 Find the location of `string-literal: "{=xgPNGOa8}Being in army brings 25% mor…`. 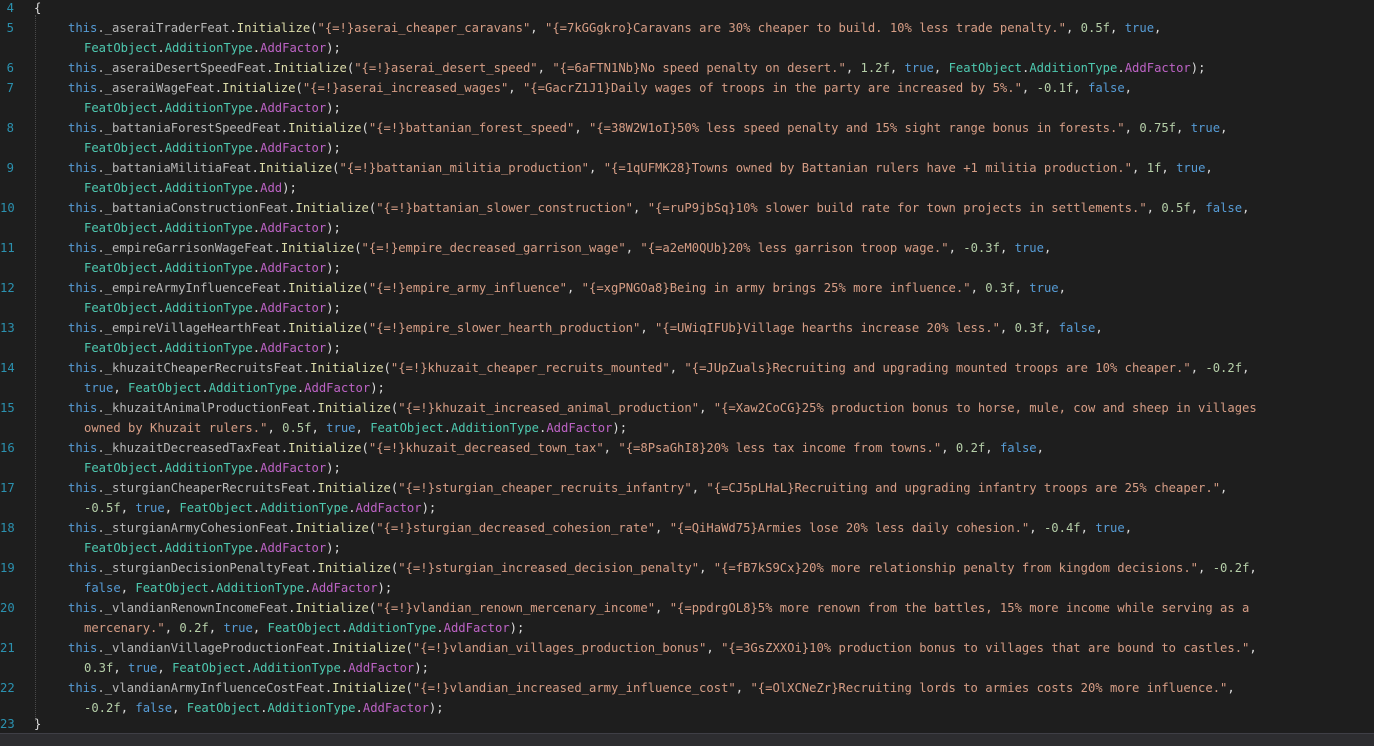

string-literal: "{=xgPNGOa8}Being in army brings 25% mor… is located at coordinates (776, 288).